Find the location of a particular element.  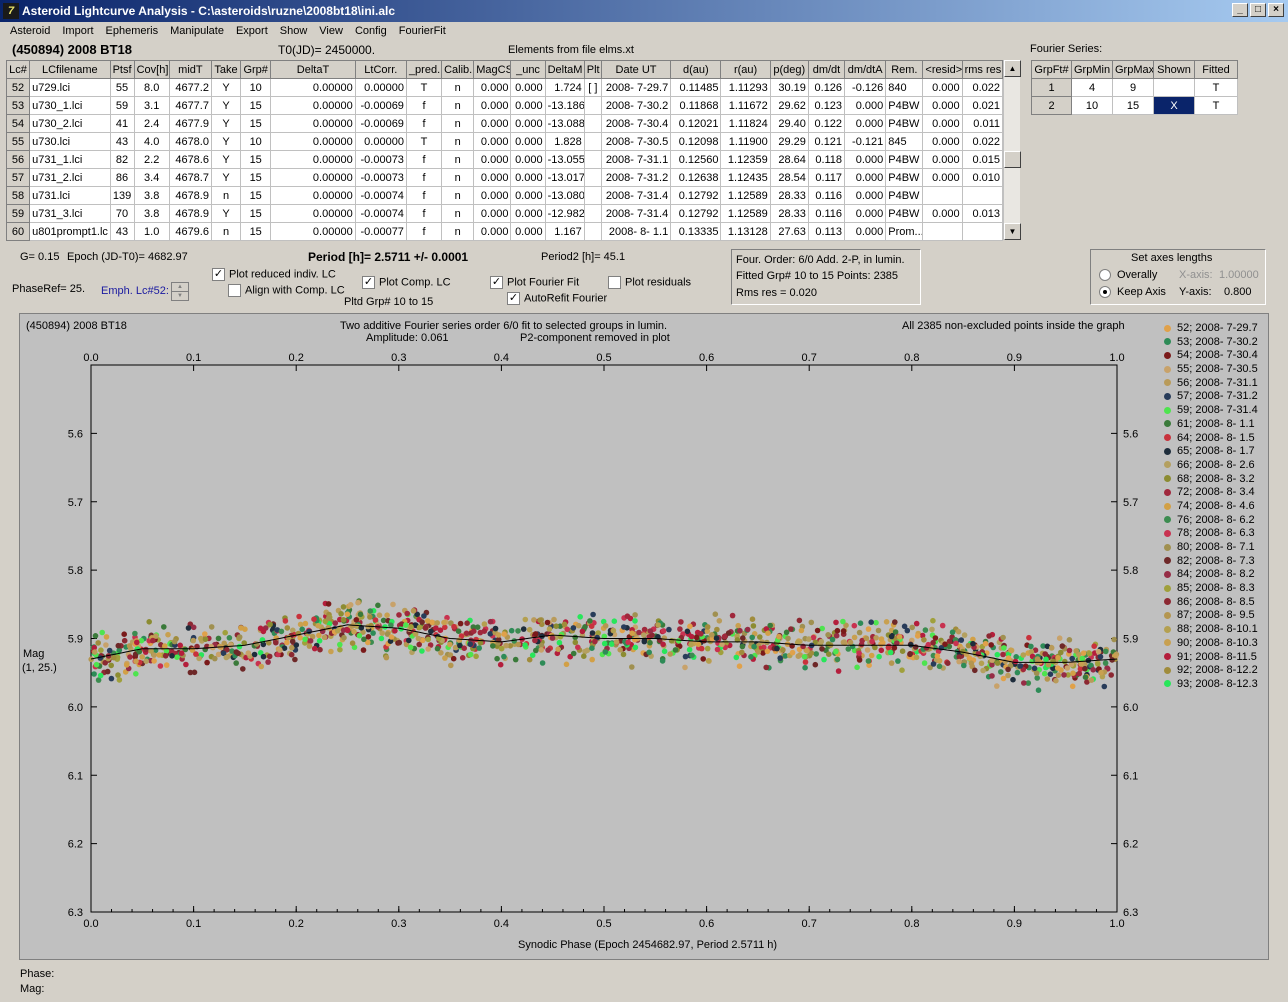

scroll-thumb is located at coordinates (1012, 159).